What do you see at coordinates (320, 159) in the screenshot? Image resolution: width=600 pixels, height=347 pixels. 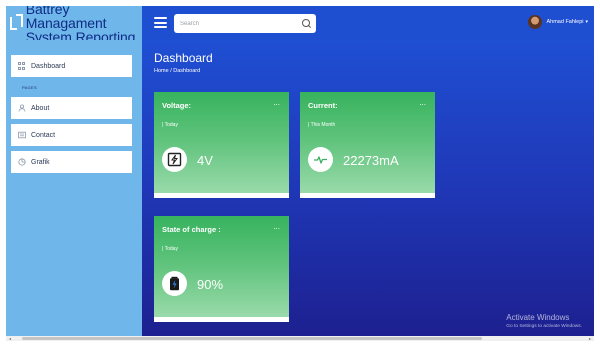 I see `pulse-icon` at bounding box center [320, 159].